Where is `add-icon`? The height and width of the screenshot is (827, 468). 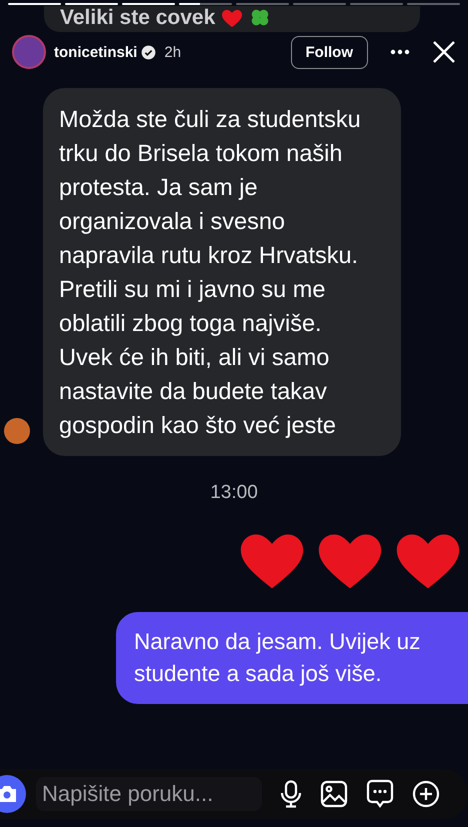
add-icon is located at coordinates (426, 794).